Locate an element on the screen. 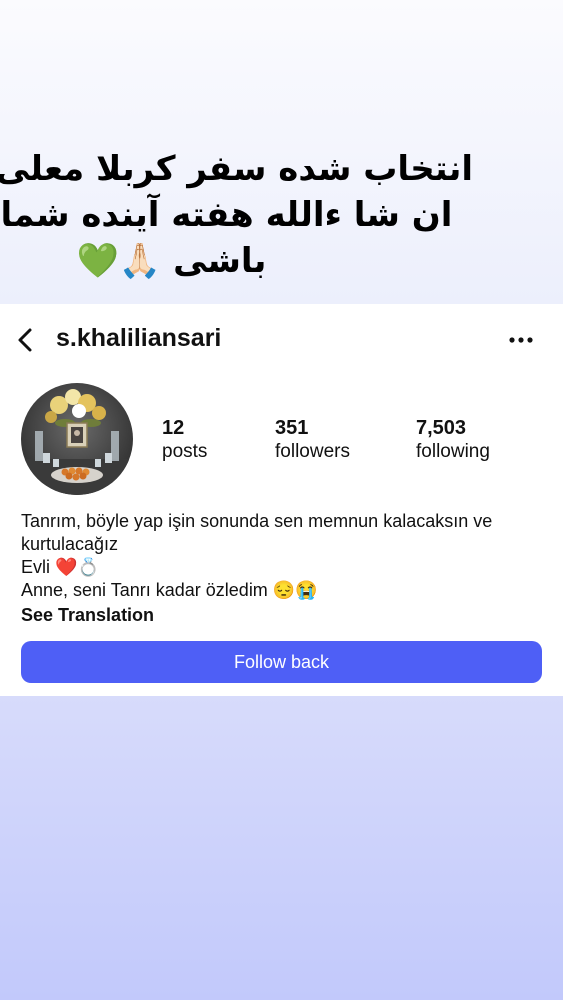 The image size is (563, 1000). caption-line-3: باشی 🙏🏻💚 is located at coordinates (171, 261).